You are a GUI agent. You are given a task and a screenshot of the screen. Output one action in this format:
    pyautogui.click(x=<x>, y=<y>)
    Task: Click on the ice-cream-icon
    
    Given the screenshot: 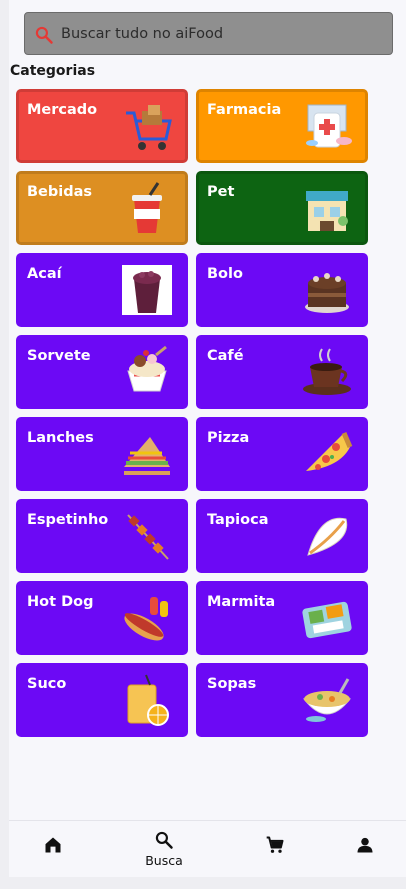 What is the action you would take?
    pyautogui.click(x=147, y=368)
    